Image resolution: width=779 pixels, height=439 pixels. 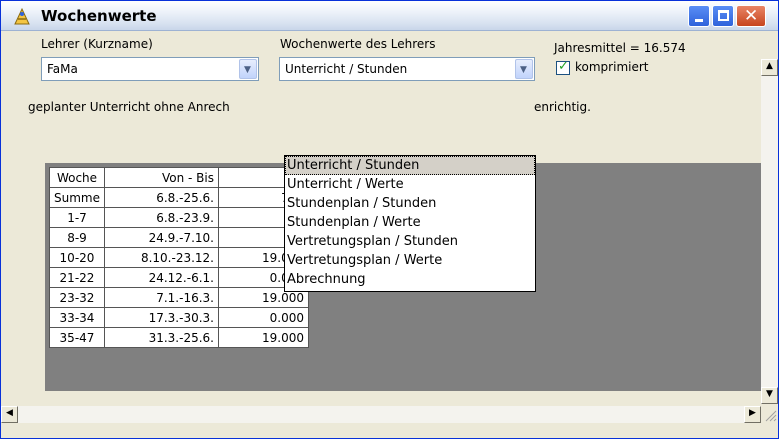 I want to click on table-row: 33-34 17.3.-30.3. 0.000, so click(x=179, y=317).